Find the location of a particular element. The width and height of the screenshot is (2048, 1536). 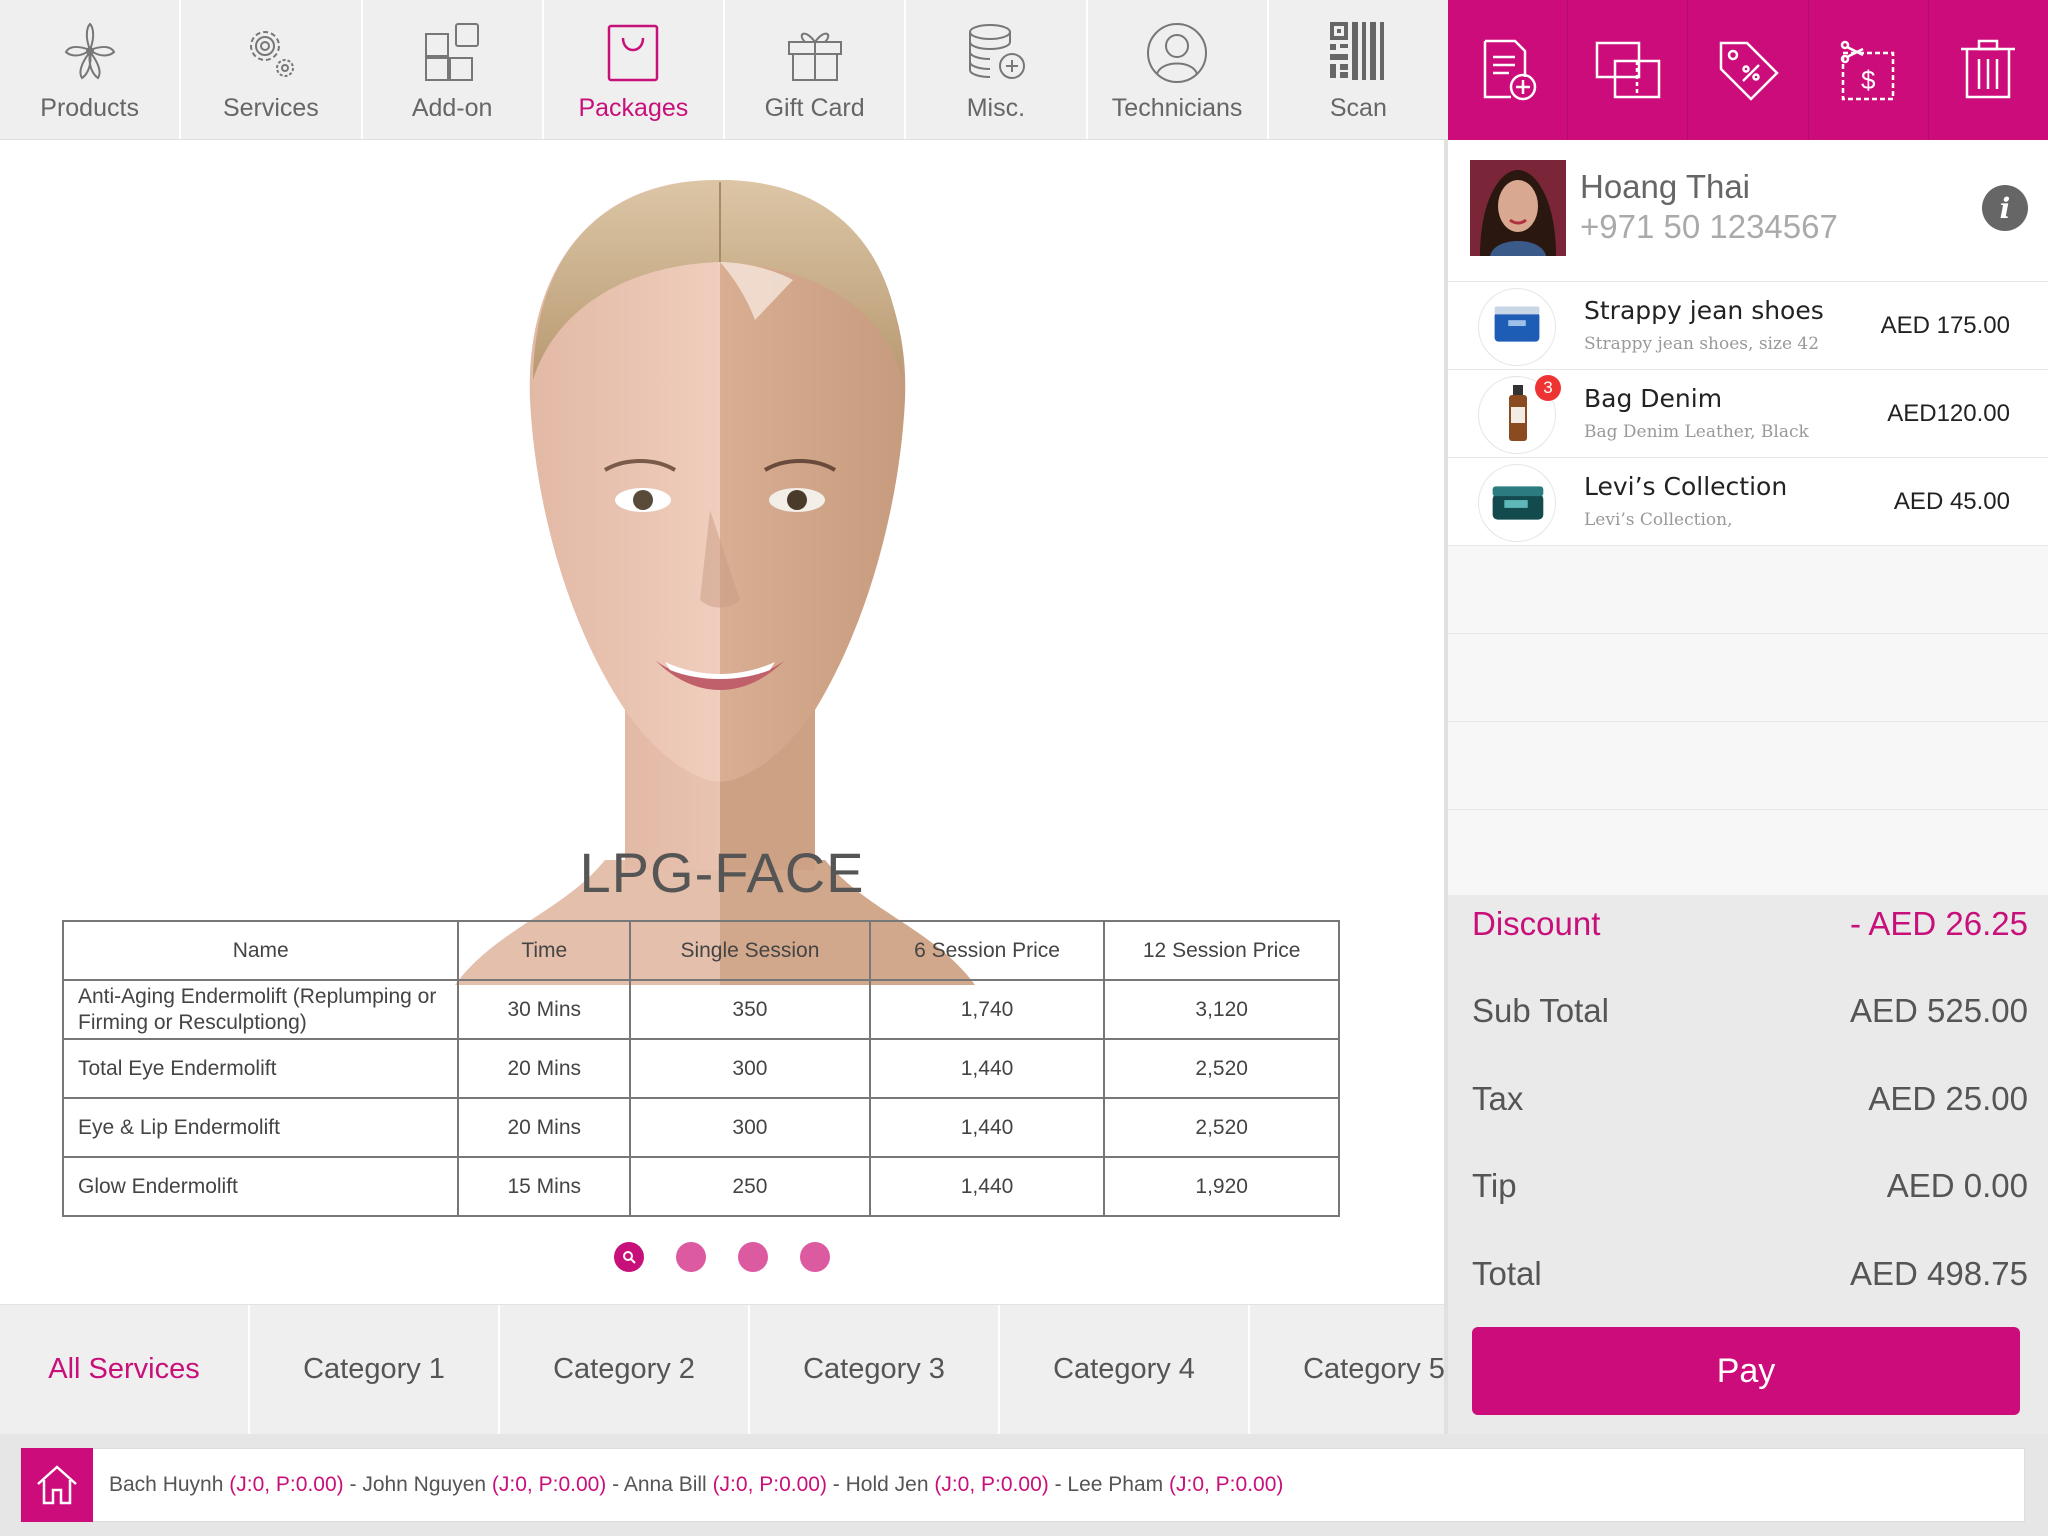

nav-gift-card: Gift Card is located at coordinates (816, 69).